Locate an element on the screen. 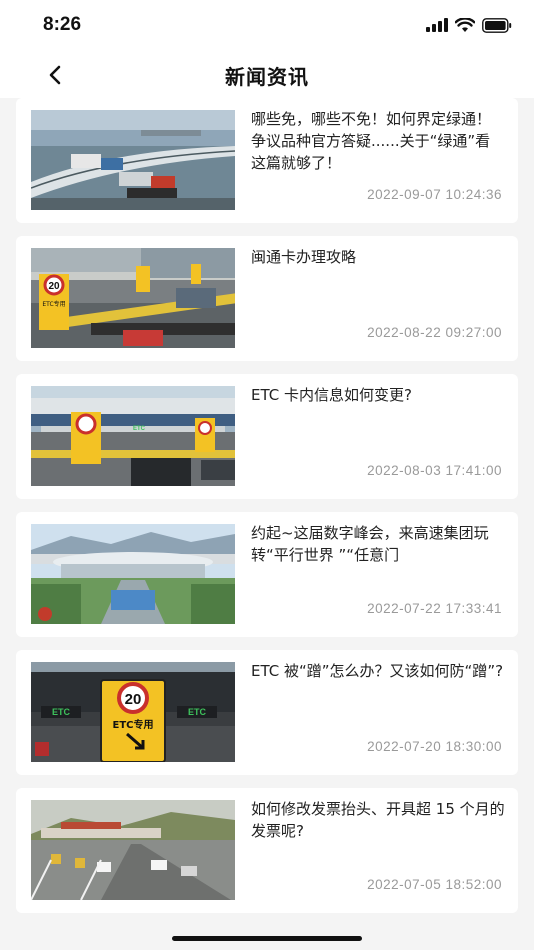  news-time: 2022-07-22 17:33:41 is located at coordinates (434, 608).